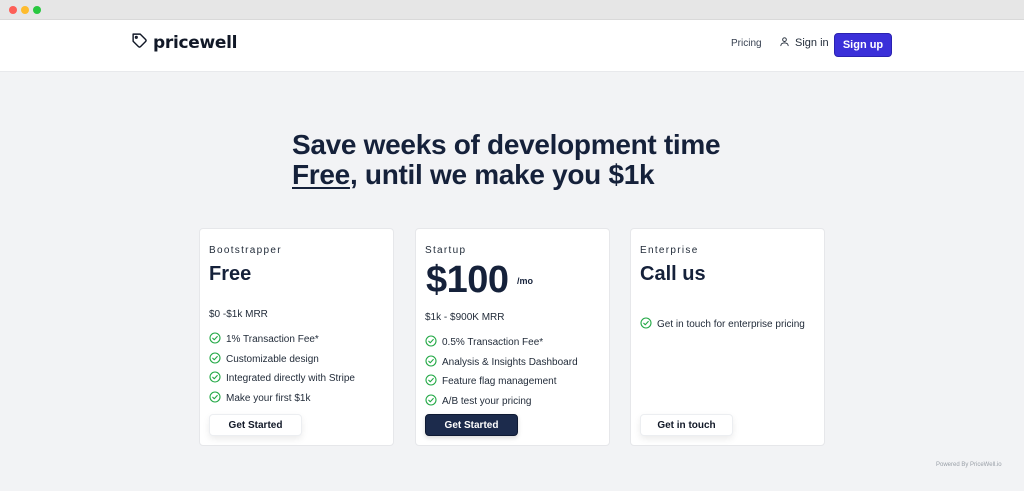 This screenshot has width=1024, height=491. I want to click on close-window-button, so click(13, 10).